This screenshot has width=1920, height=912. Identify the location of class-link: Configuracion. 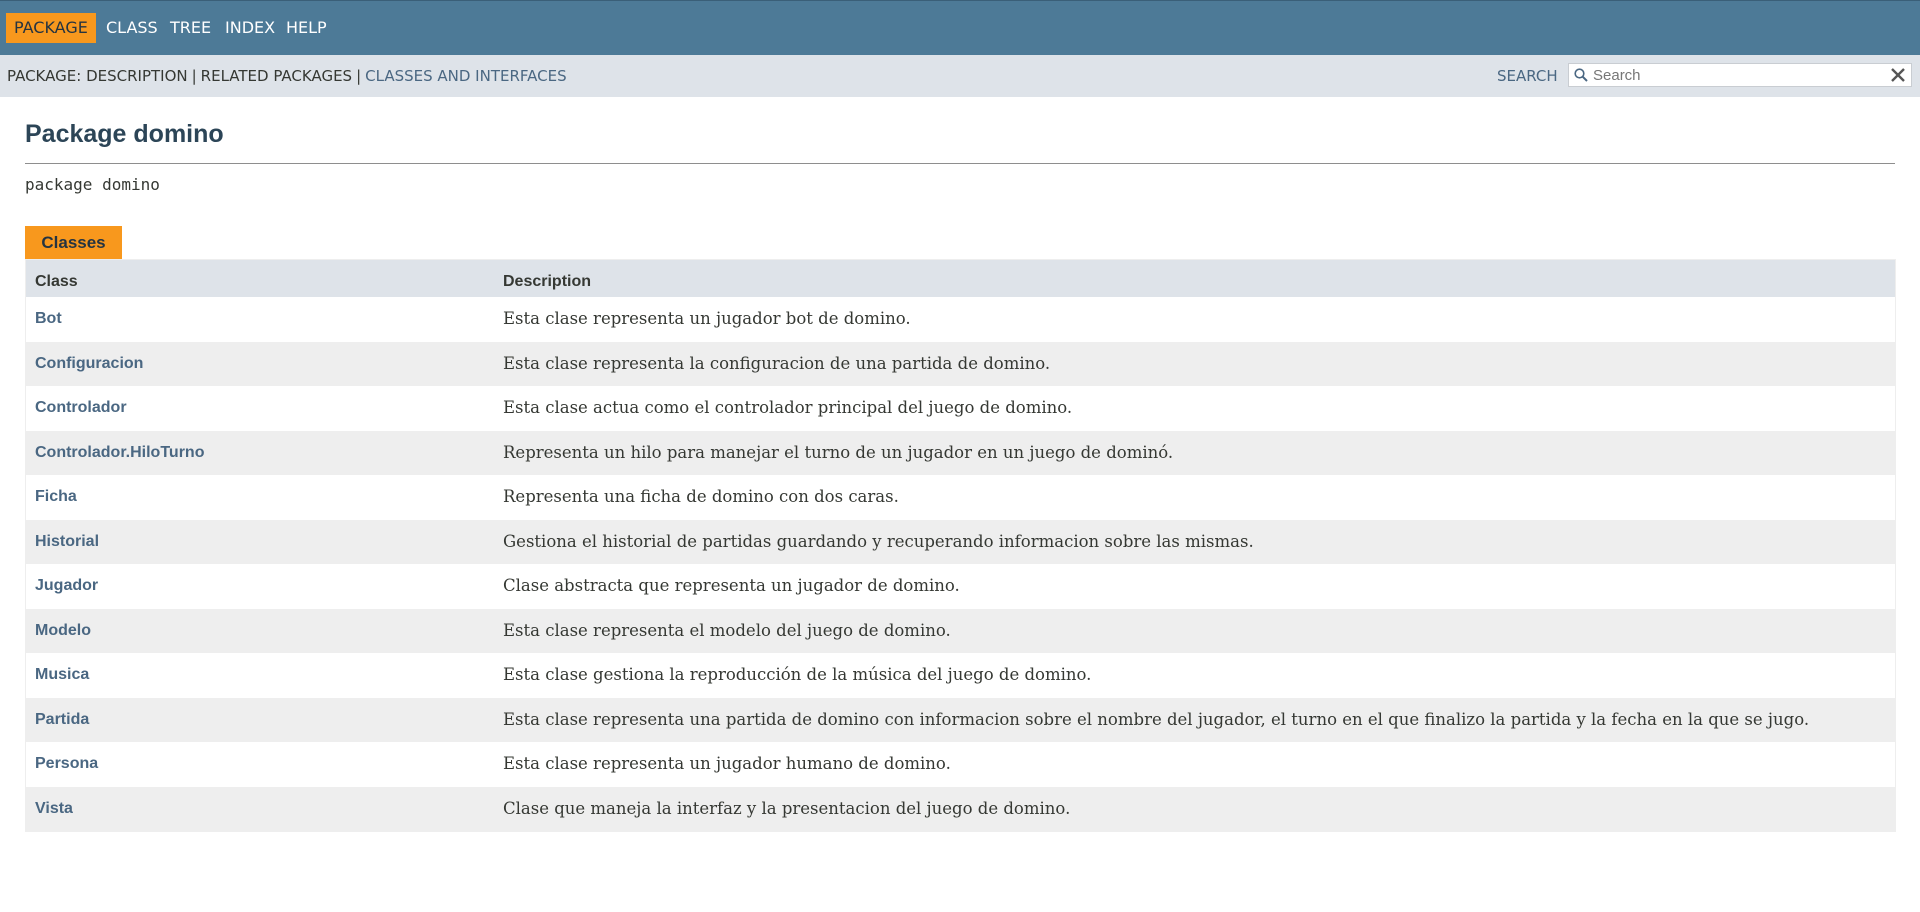
(89, 364).